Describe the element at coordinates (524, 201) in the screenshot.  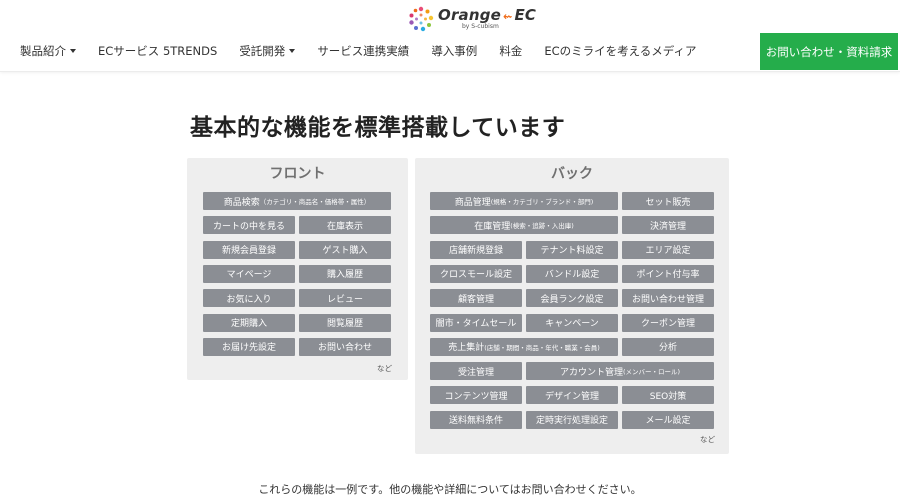
I see `back-feature-chip: 商品管理 (規格・カテゴリ・ブランド・部門)` at that location.